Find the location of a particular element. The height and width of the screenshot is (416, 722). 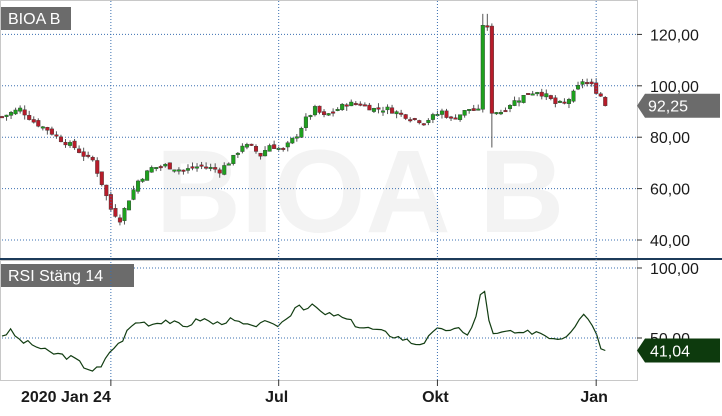

x-tick-label-2: Okt is located at coordinates (435, 397).